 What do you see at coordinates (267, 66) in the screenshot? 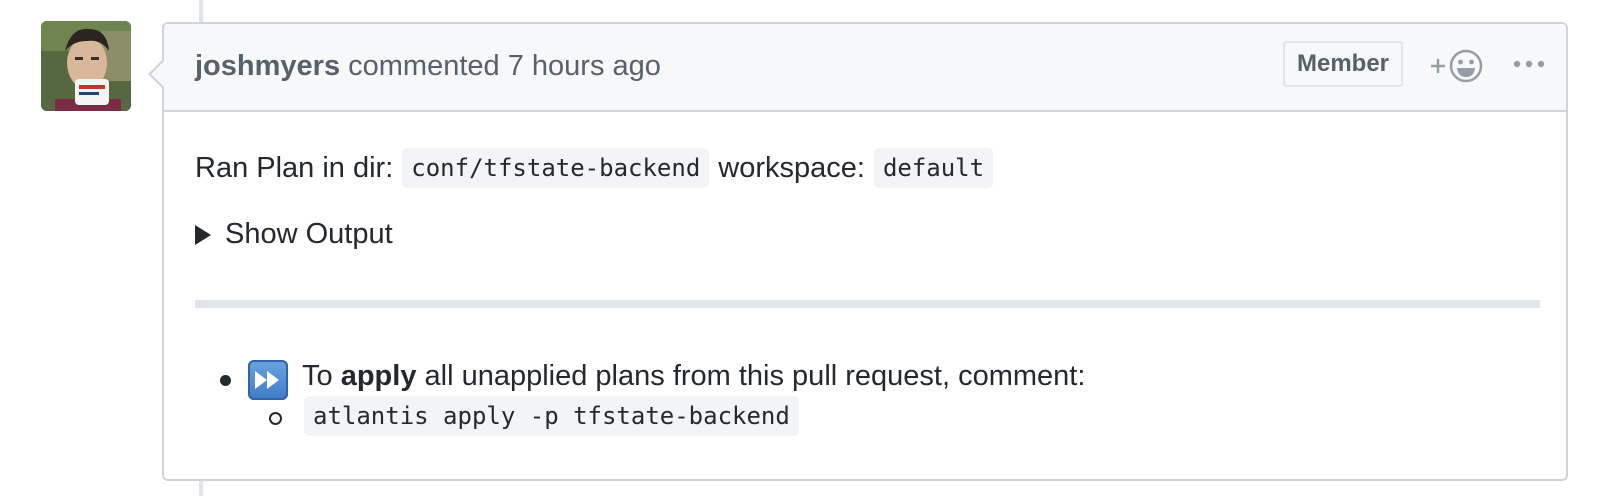
I see `author-link: joshmyers` at bounding box center [267, 66].